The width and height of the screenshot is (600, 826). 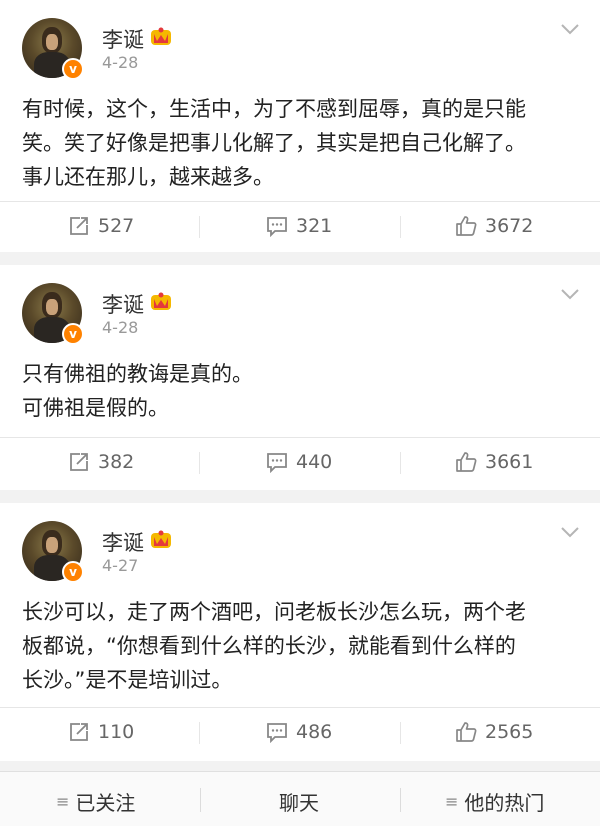 What do you see at coordinates (116, 226) in the screenshot?
I see `repost-count: 527` at bounding box center [116, 226].